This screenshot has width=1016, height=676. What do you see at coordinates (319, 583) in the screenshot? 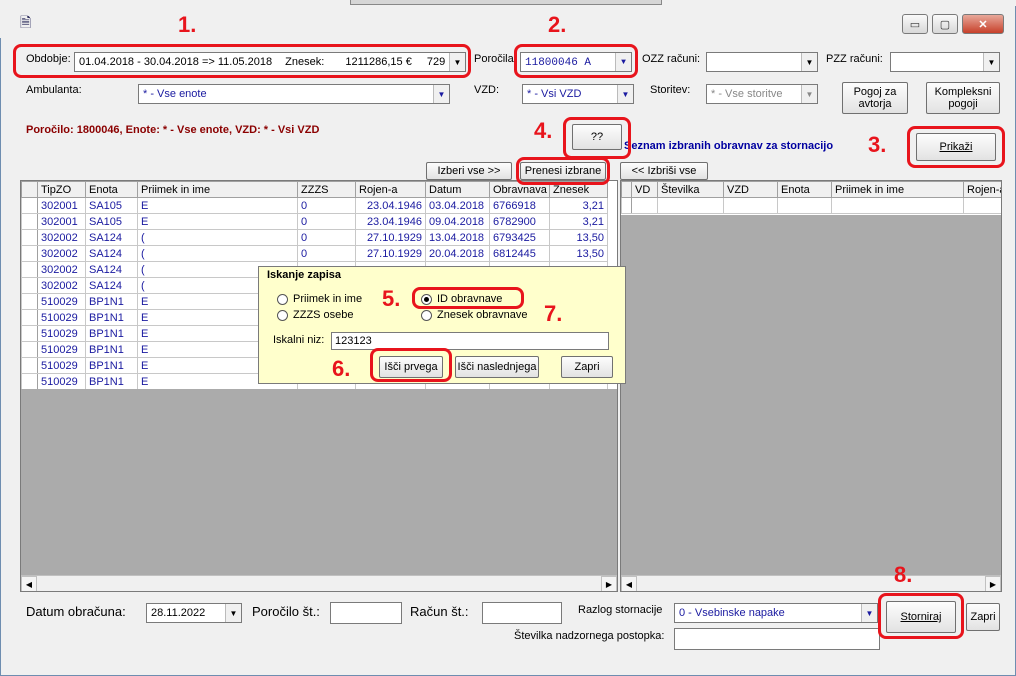
I see `left-horizontal-scrollbar: ◀ ▶` at bounding box center [319, 583].